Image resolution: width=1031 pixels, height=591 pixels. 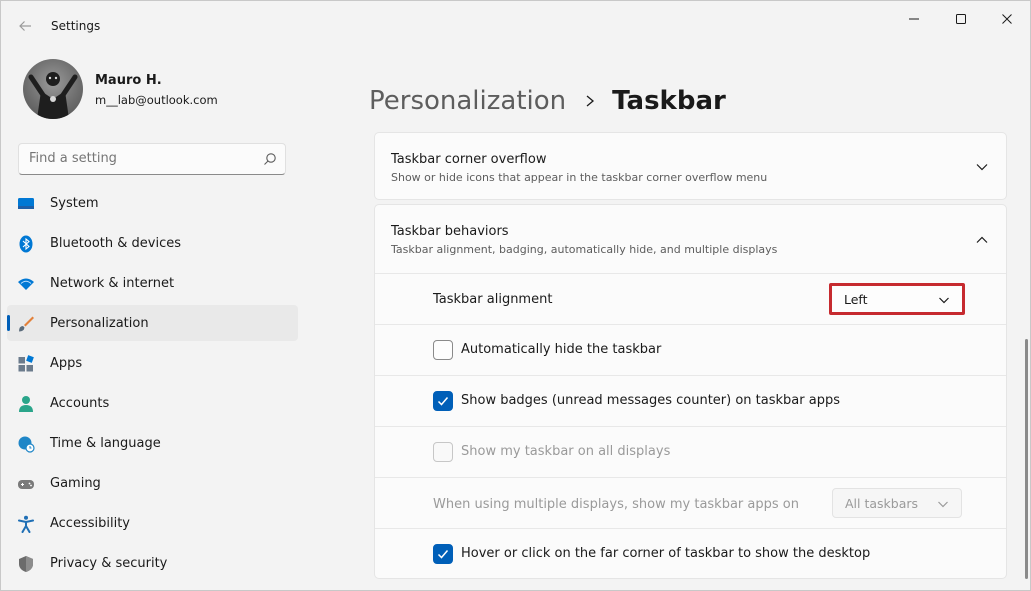 What do you see at coordinates (26, 203) in the screenshot?
I see `system-icon` at bounding box center [26, 203].